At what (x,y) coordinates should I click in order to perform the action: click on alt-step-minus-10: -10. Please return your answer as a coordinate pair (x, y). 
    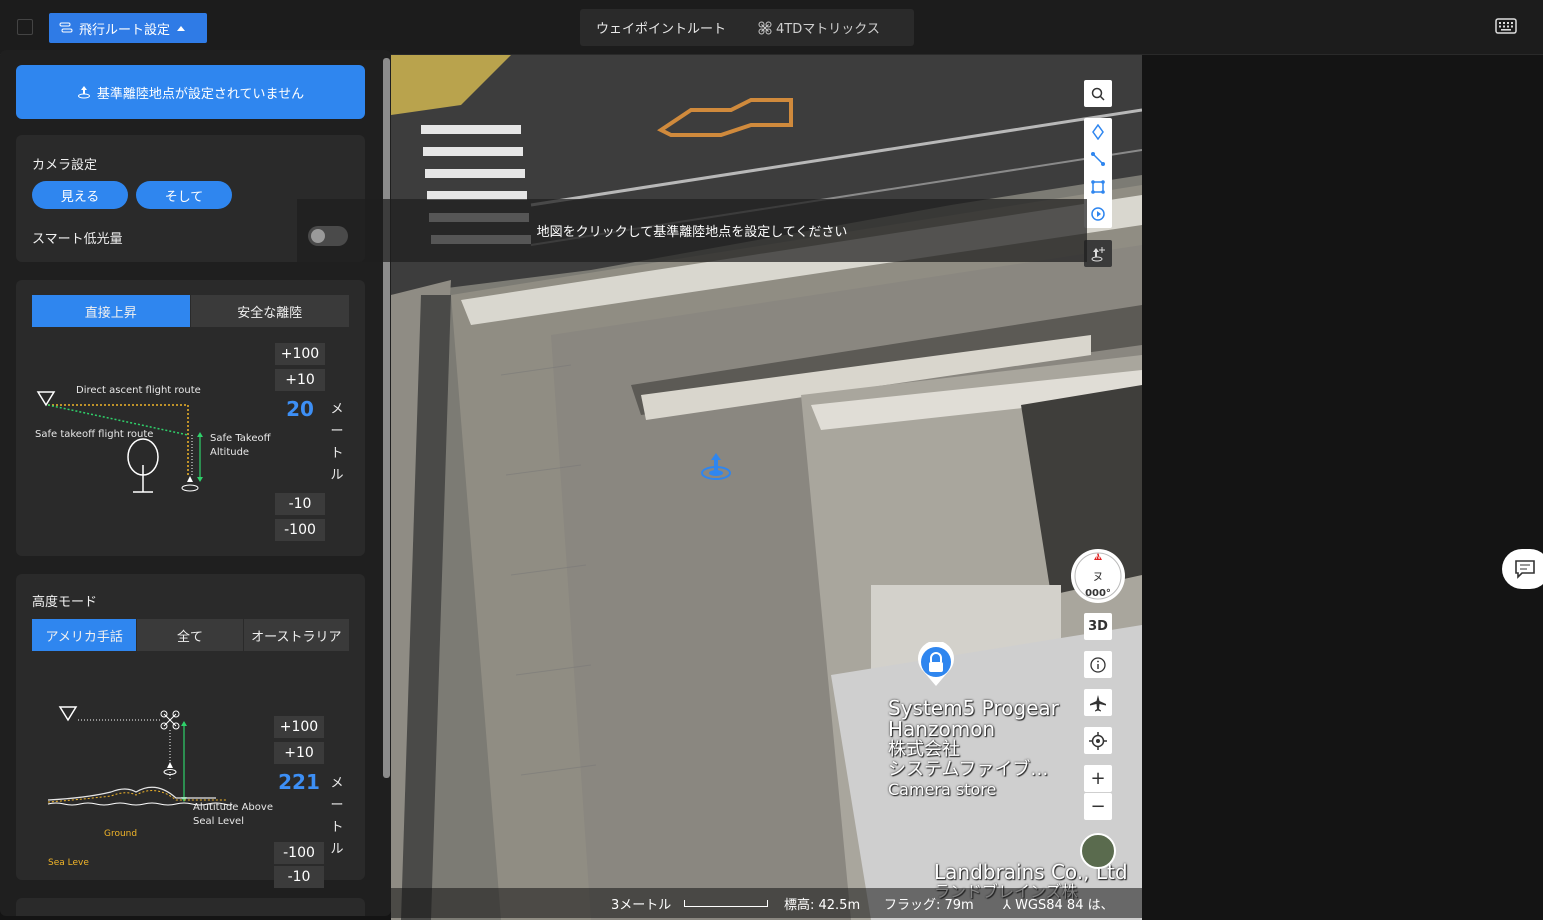
    Looking at the image, I should click on (299, 877).